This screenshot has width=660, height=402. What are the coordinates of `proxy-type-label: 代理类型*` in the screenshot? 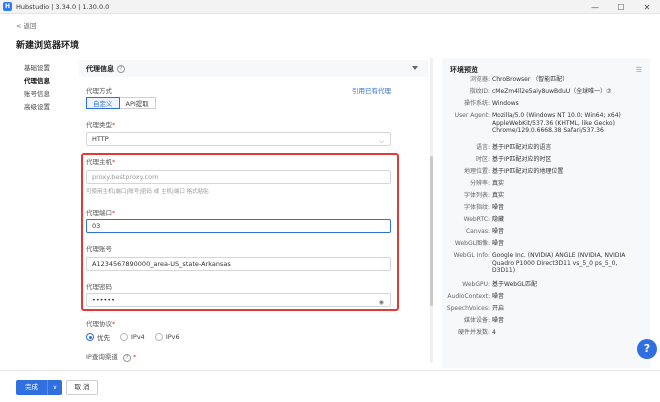 It's located at (100, 124).